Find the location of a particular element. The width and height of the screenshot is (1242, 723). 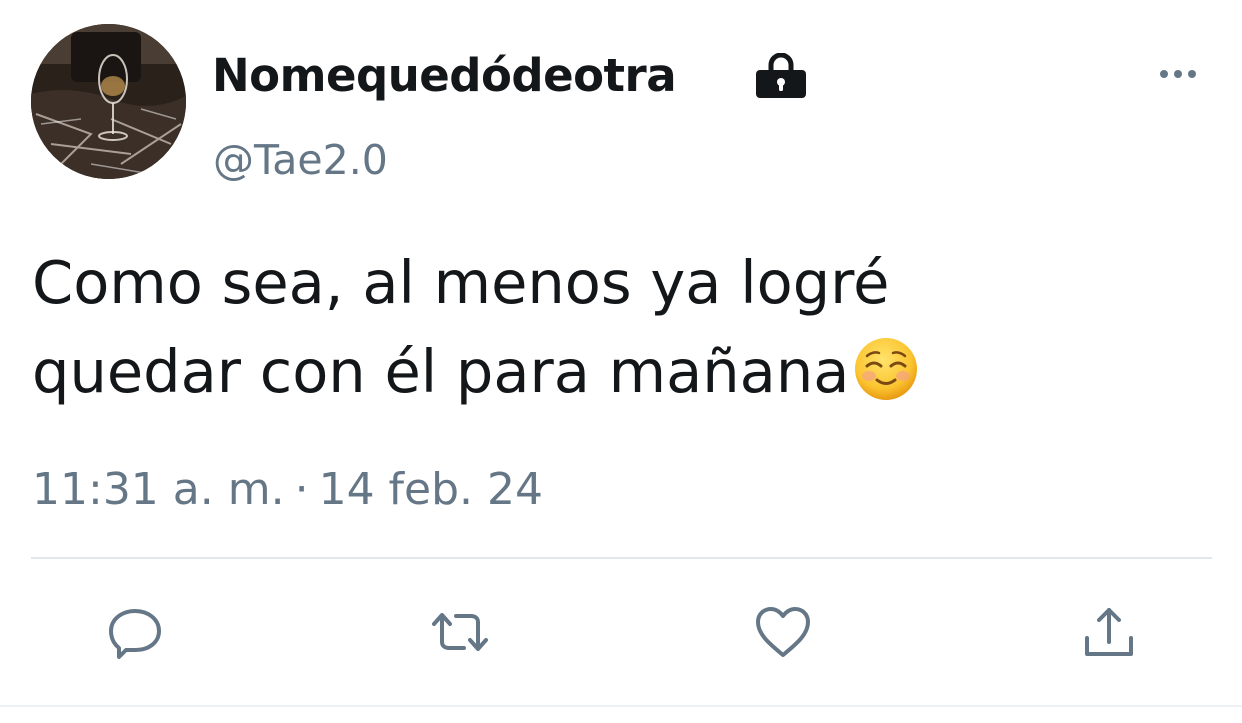

share-icon is located at coordinates (1109, 632).